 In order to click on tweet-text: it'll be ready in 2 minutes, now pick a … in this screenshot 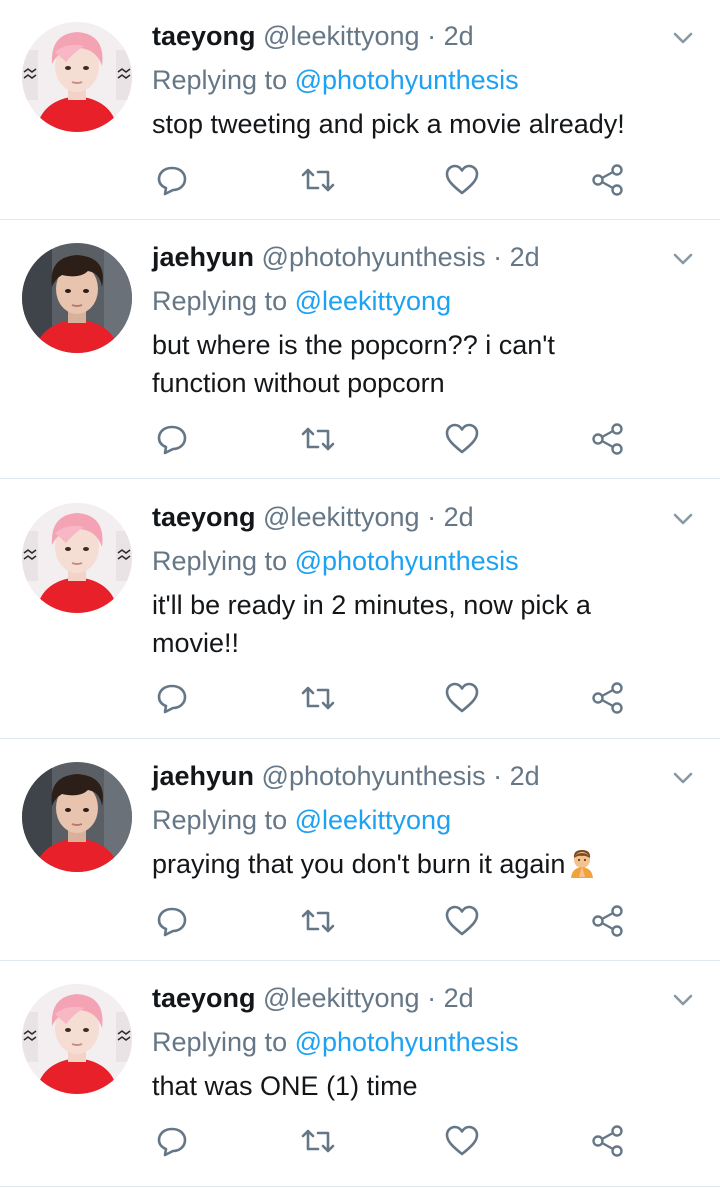, I will do `click(371, 624)`.